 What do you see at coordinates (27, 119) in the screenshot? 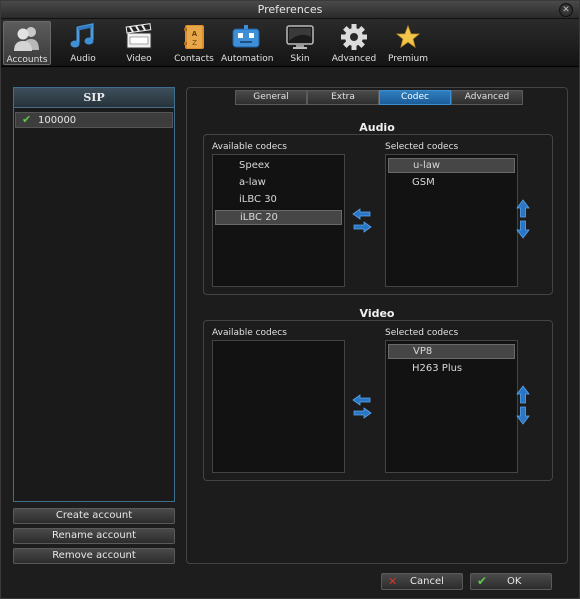
I see `check-icon: ✔` at bounding box center [27, 119].